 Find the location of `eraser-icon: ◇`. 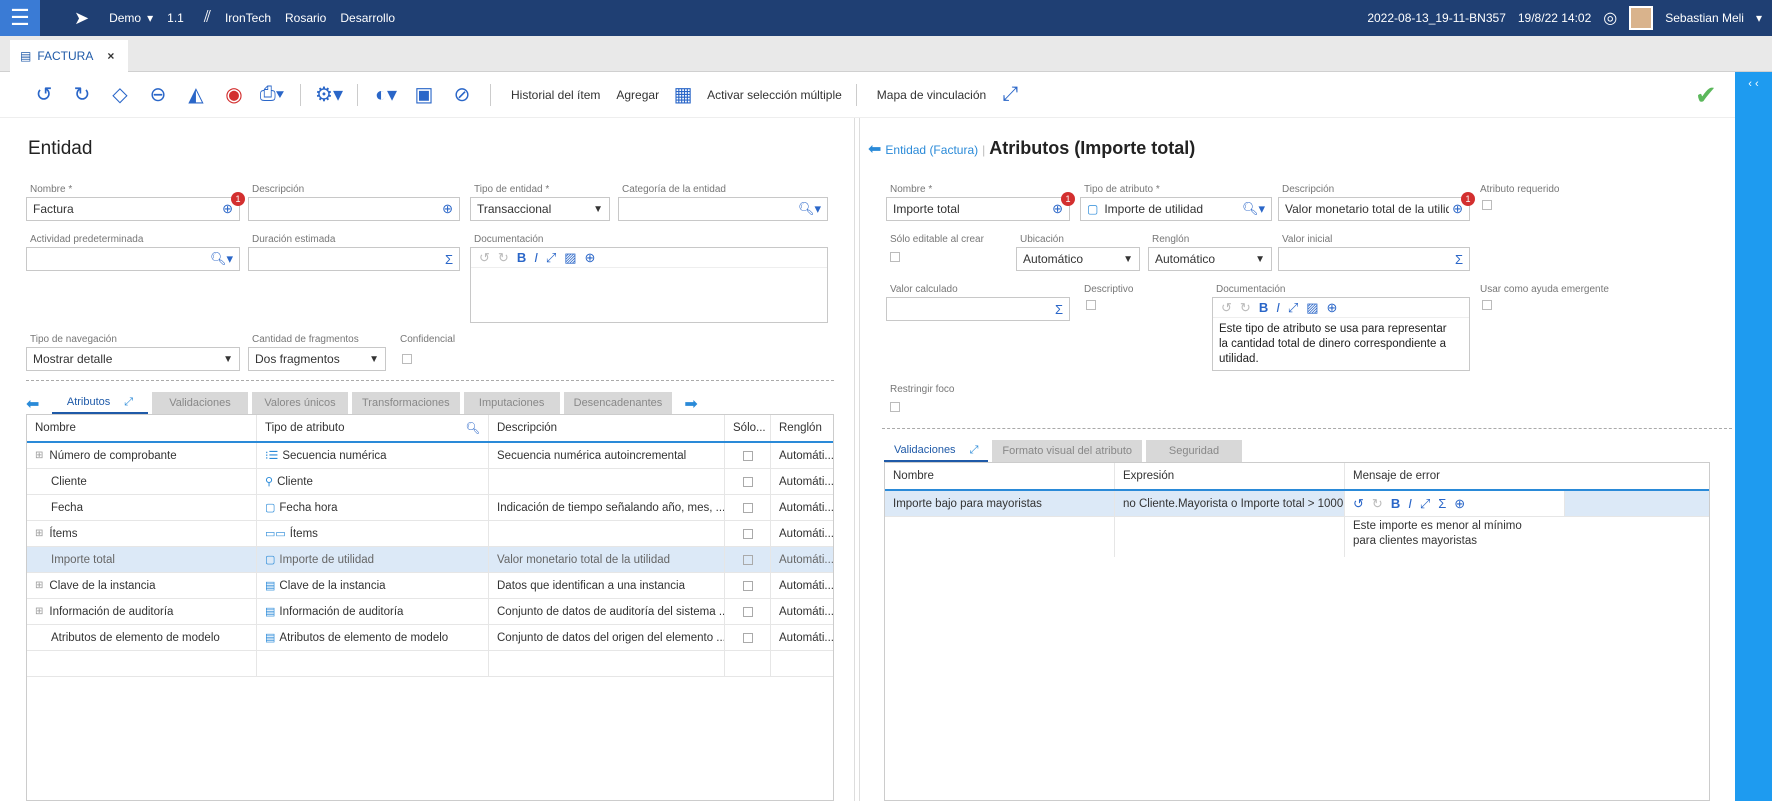

eraser-icon: ◇ is located at coordinates (120, 94).